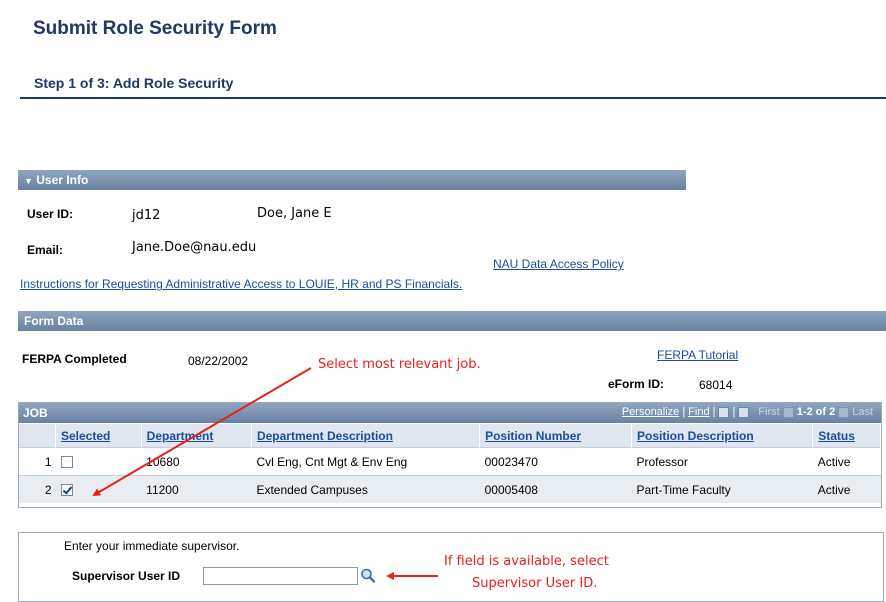 The height and width of the screenshot is (602, 886). What do you see at coordinates (62, 180) in the screenshot?
I see `user-info-section-label: User Info` at bounding box center [62, 180].